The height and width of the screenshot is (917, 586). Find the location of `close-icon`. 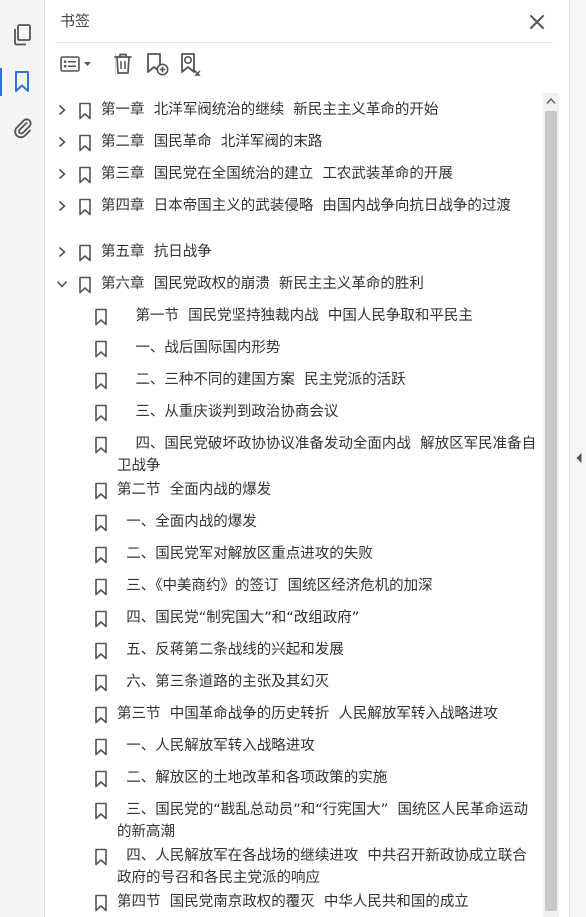

close-icon is located at coordinates (537, 22).